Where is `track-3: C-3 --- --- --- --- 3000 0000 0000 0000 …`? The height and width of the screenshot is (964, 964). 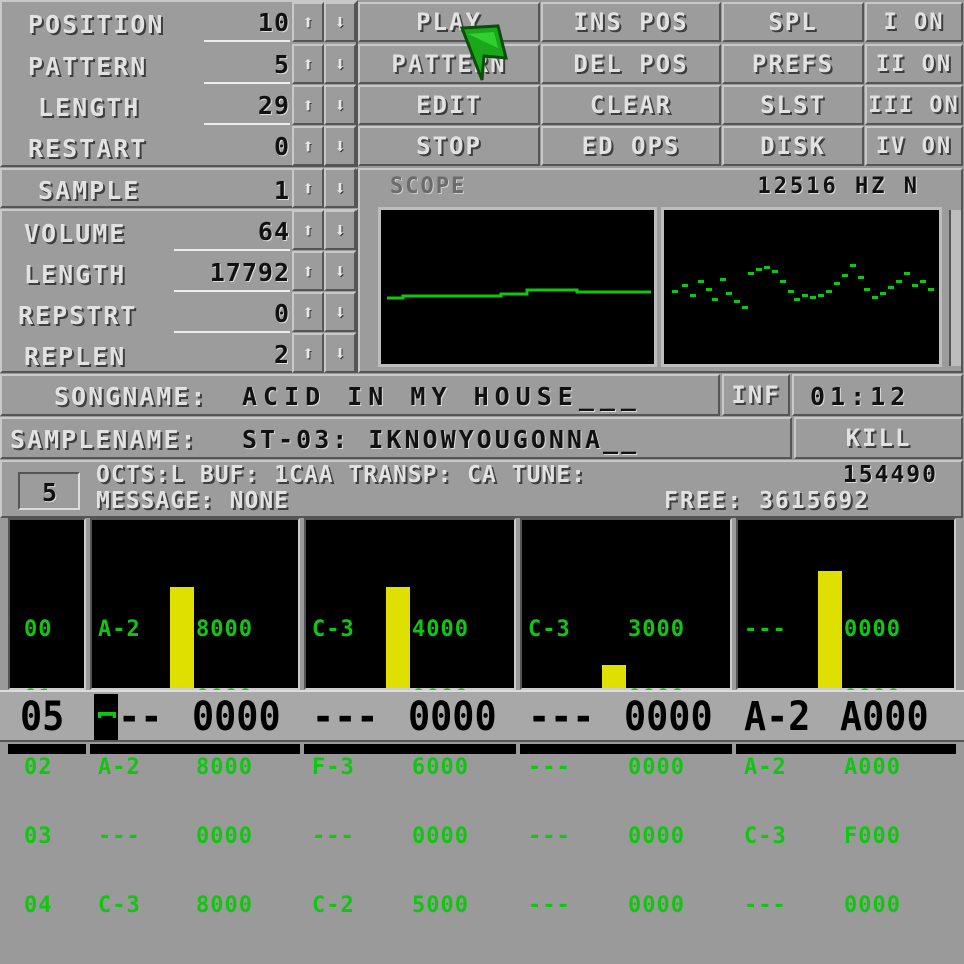 track-3: C-3 --- --- --- --- 3000 0000 0000 0000 … is located at coordinates (626, 717).